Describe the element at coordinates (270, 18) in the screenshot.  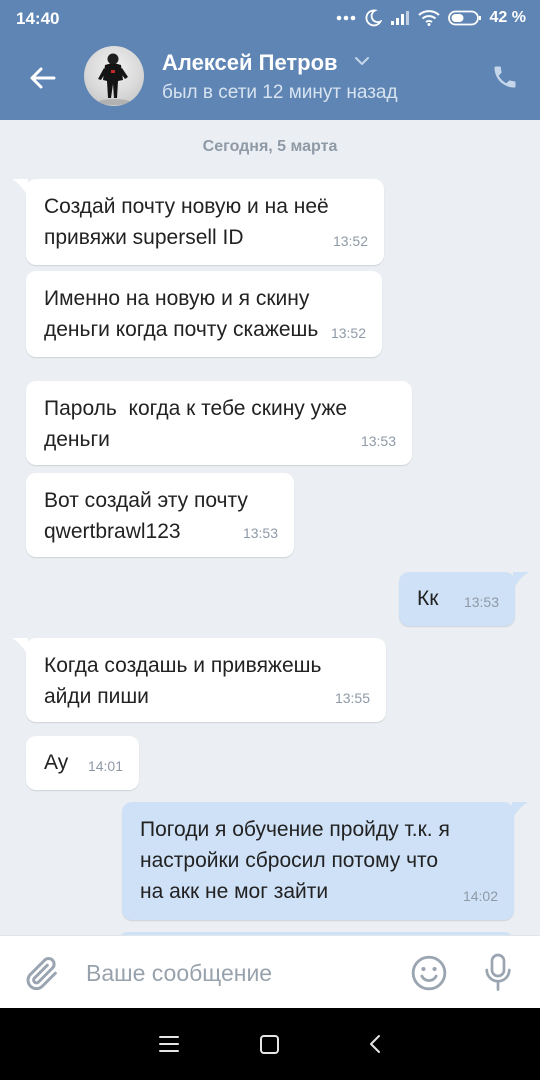
I see `status-bar: 14:40 42 %` at that location.